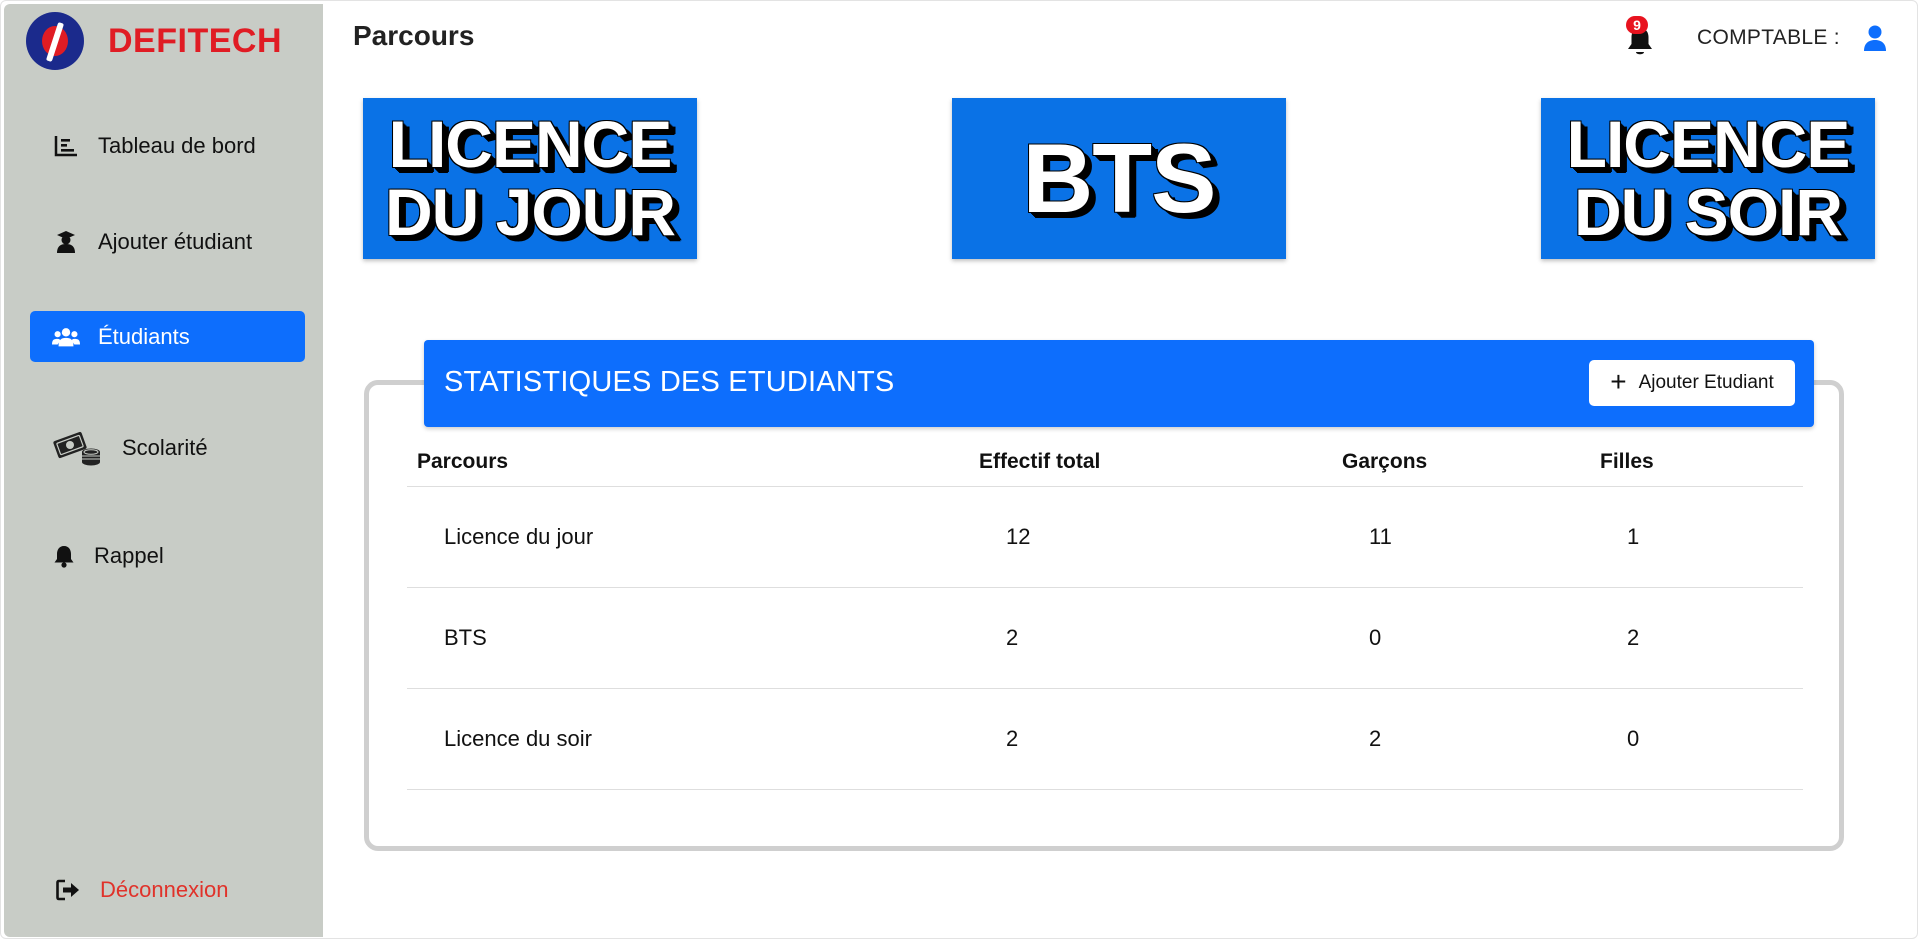 The height and width of the screenshot is (941, 1920). Describe the element at coordinates (1637, 25) in the screenshot. I see `notification-count-badge: 9` at that location.